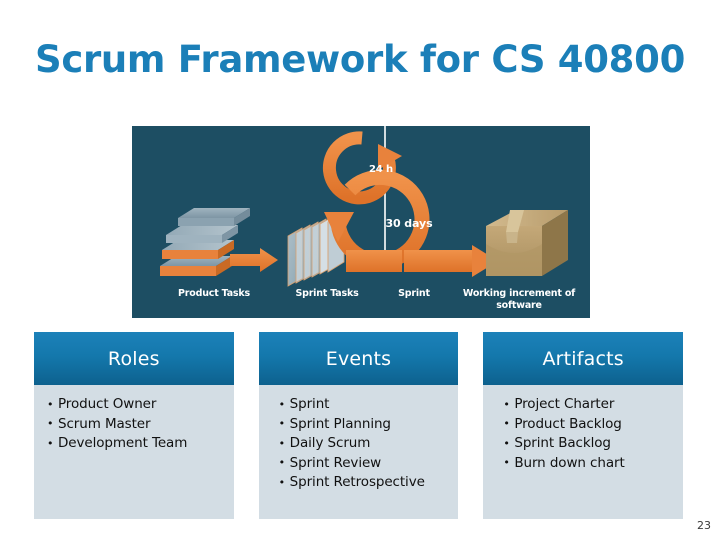 This screenshot has width=720, height=540. What do you see at coordinates (140, 405) in the screenshot?
I see `list-item: Product Owner` at bounding box center [140, 405].